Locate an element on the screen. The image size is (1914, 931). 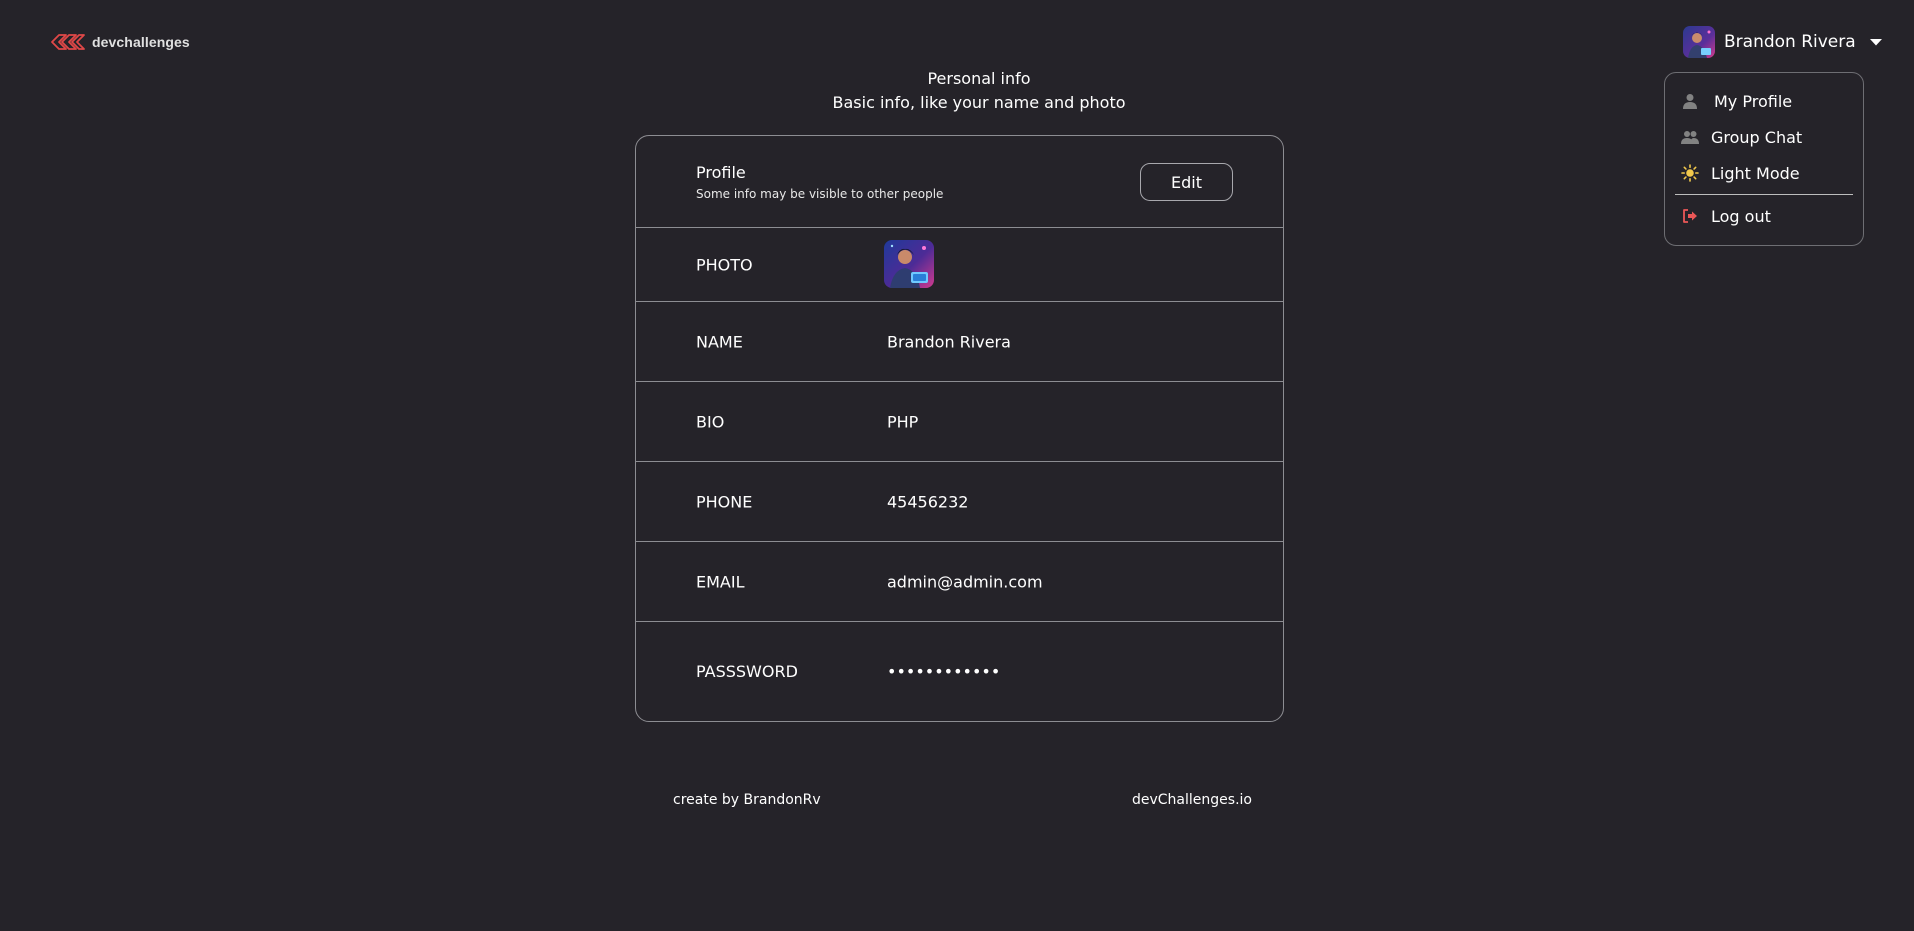
logo-text: devchallenges is located at coordinates (141, 42).